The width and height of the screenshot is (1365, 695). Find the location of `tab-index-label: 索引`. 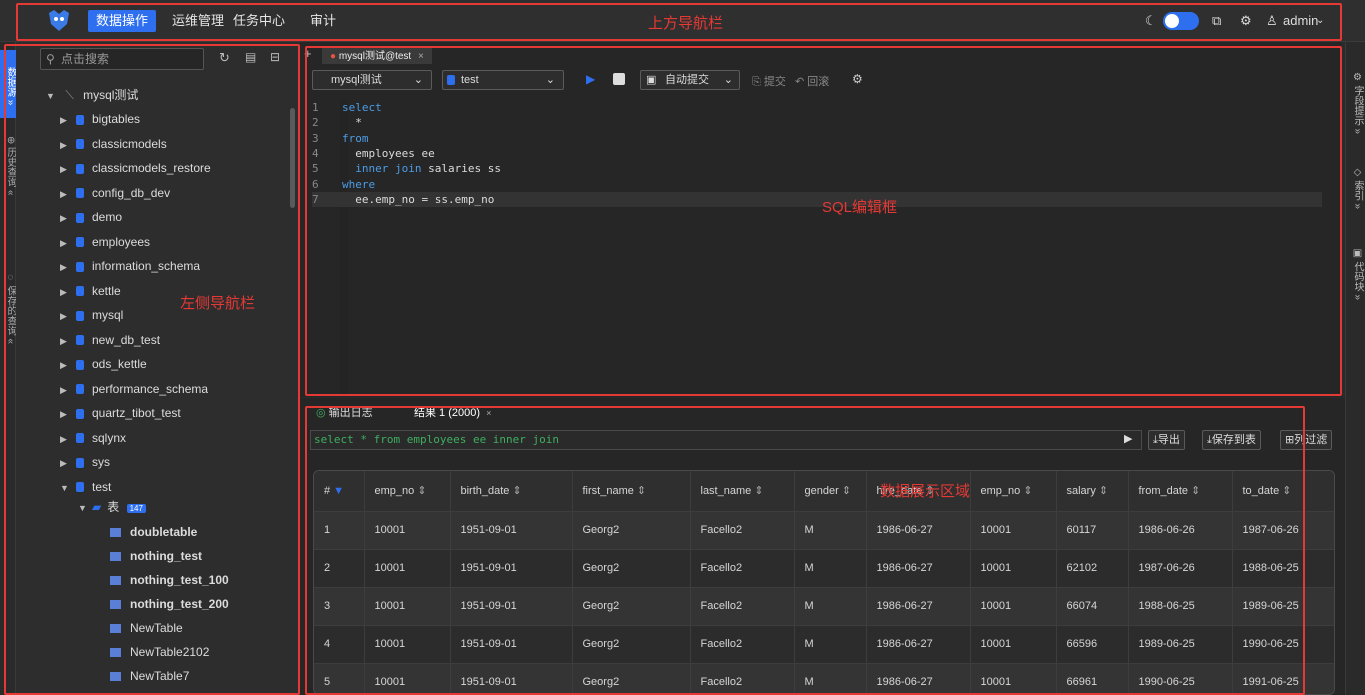

tab-index-label: 索引 is located at coordinates (1357, 190).